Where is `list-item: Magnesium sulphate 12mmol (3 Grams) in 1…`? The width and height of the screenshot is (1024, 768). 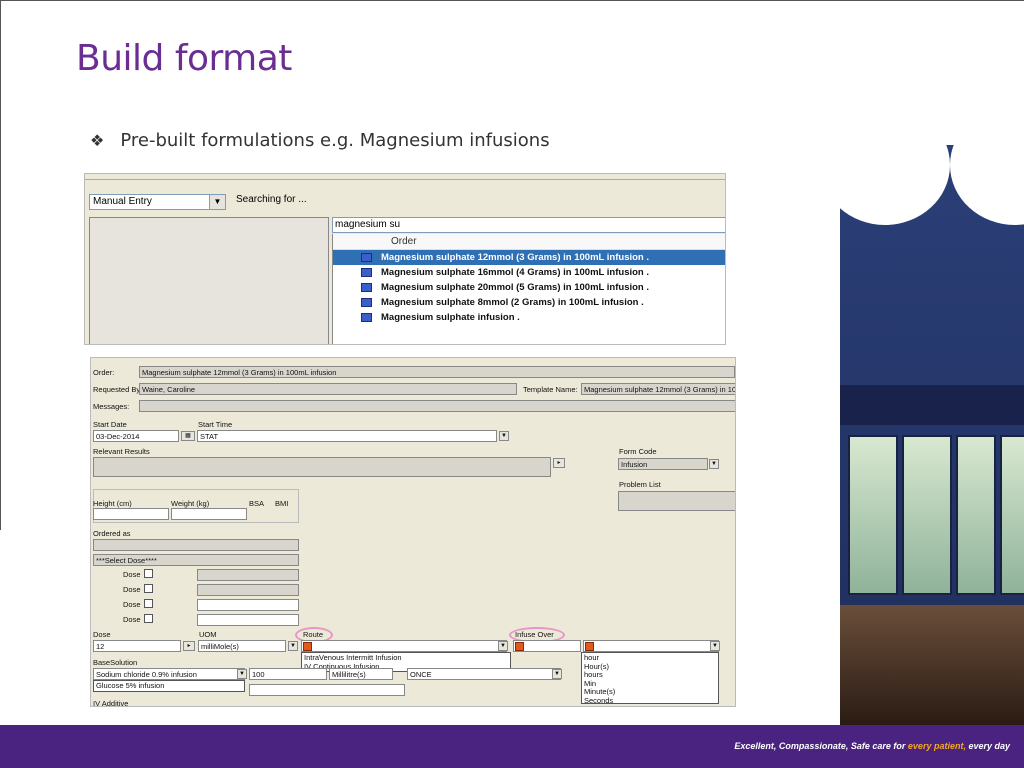 list-item: Magnesium sulphate 12mmol (3 Grams) in 1… is located at coordinates (529, 257).